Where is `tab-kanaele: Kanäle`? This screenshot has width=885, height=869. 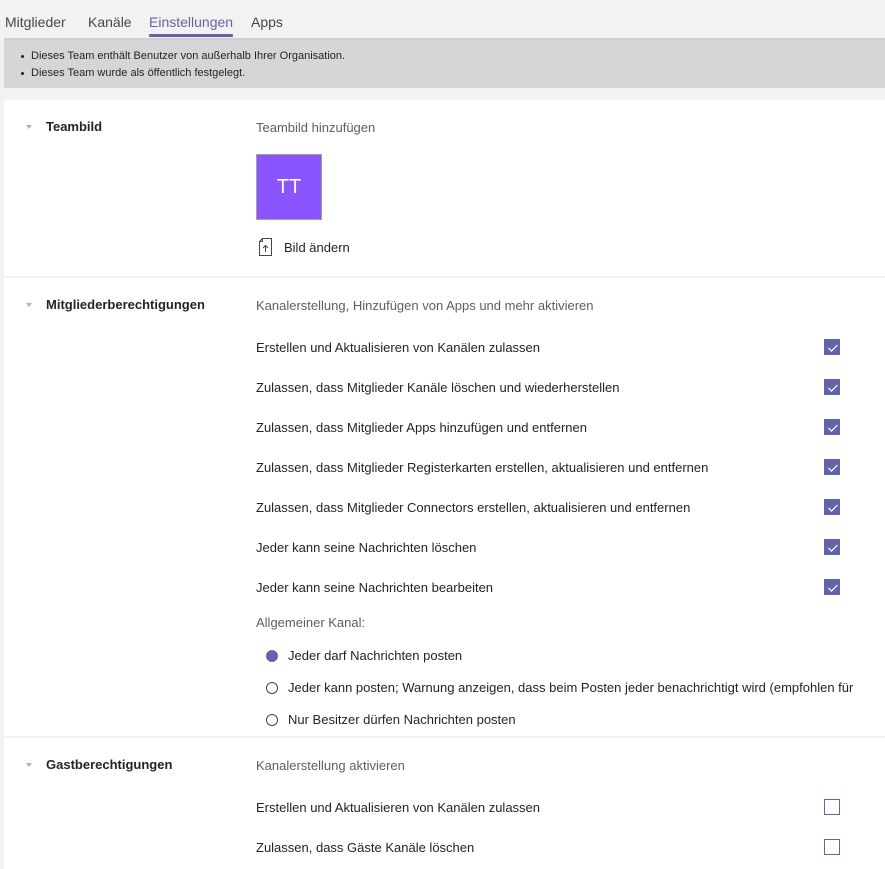 tab-kanaele: Kanäle is located at coordinates (110, 26).